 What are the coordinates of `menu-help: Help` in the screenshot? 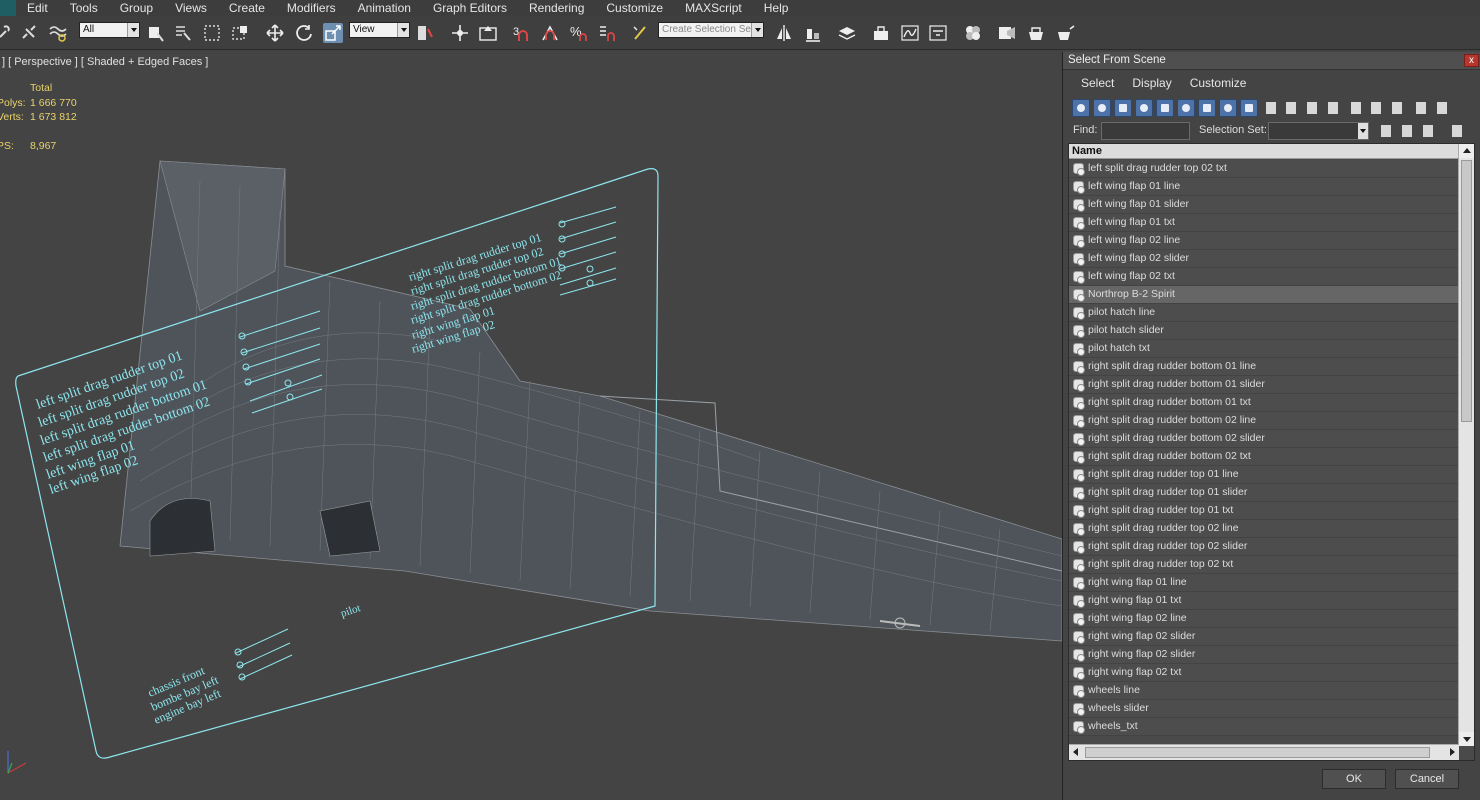 It's located at (776, 8).